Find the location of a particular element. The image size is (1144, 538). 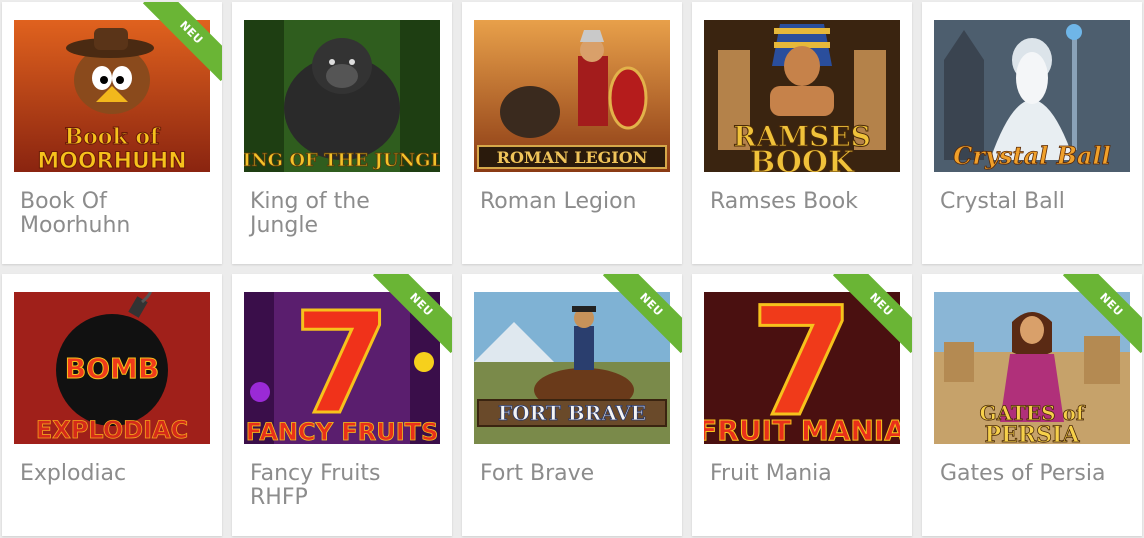

game-card-fruit-mania: 7 FRUIT MANIA Fruit Mania NEU is located at coordinates (802, 405).